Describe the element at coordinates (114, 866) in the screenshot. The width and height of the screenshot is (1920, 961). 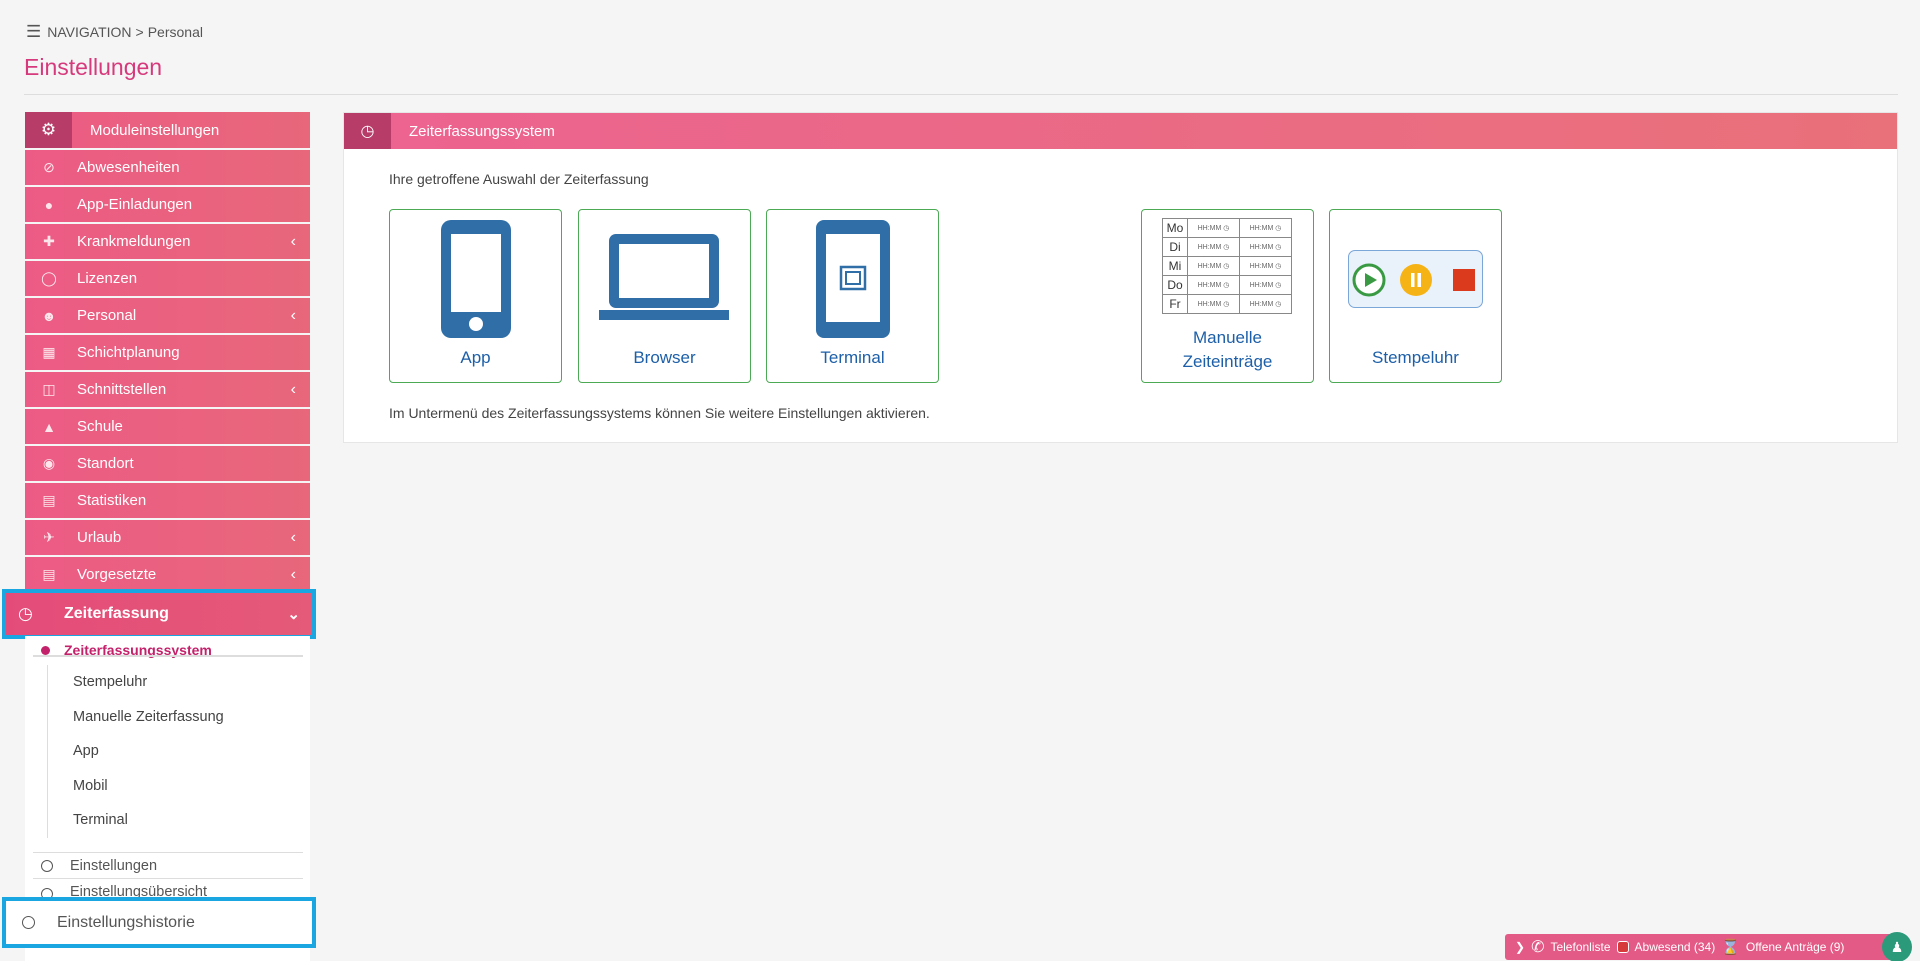
I see `option-label: Einstellungen` at that location.